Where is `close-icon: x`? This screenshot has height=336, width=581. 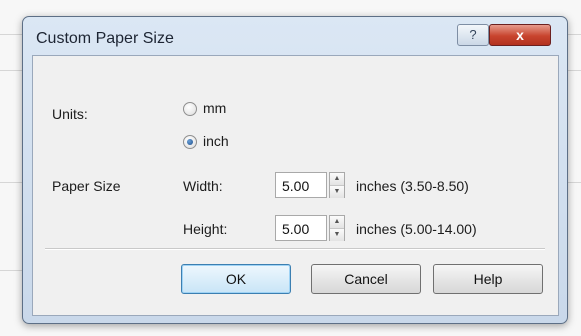 close-icon: x is located at coordinates (520, 35).